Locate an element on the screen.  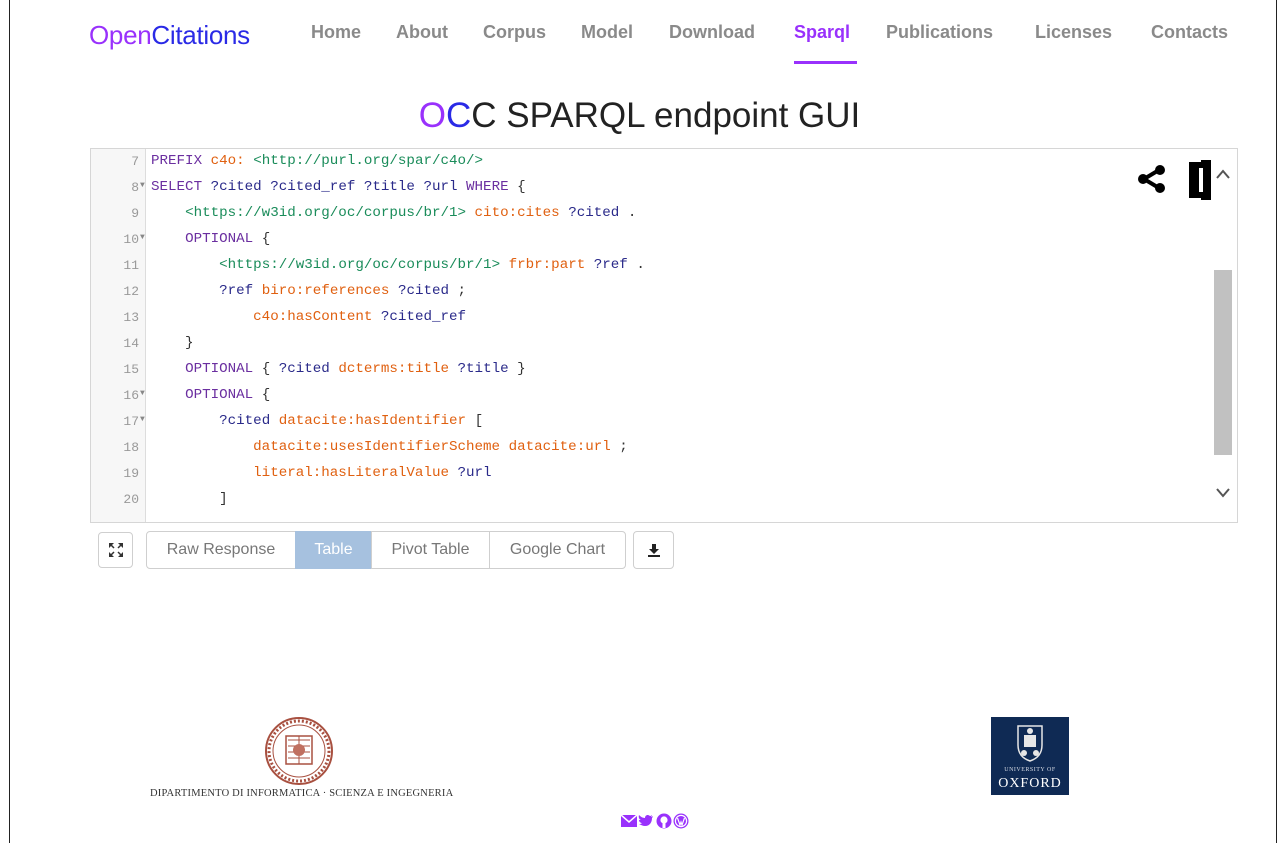
line-number: 13 is located at coordinates (131, 317).